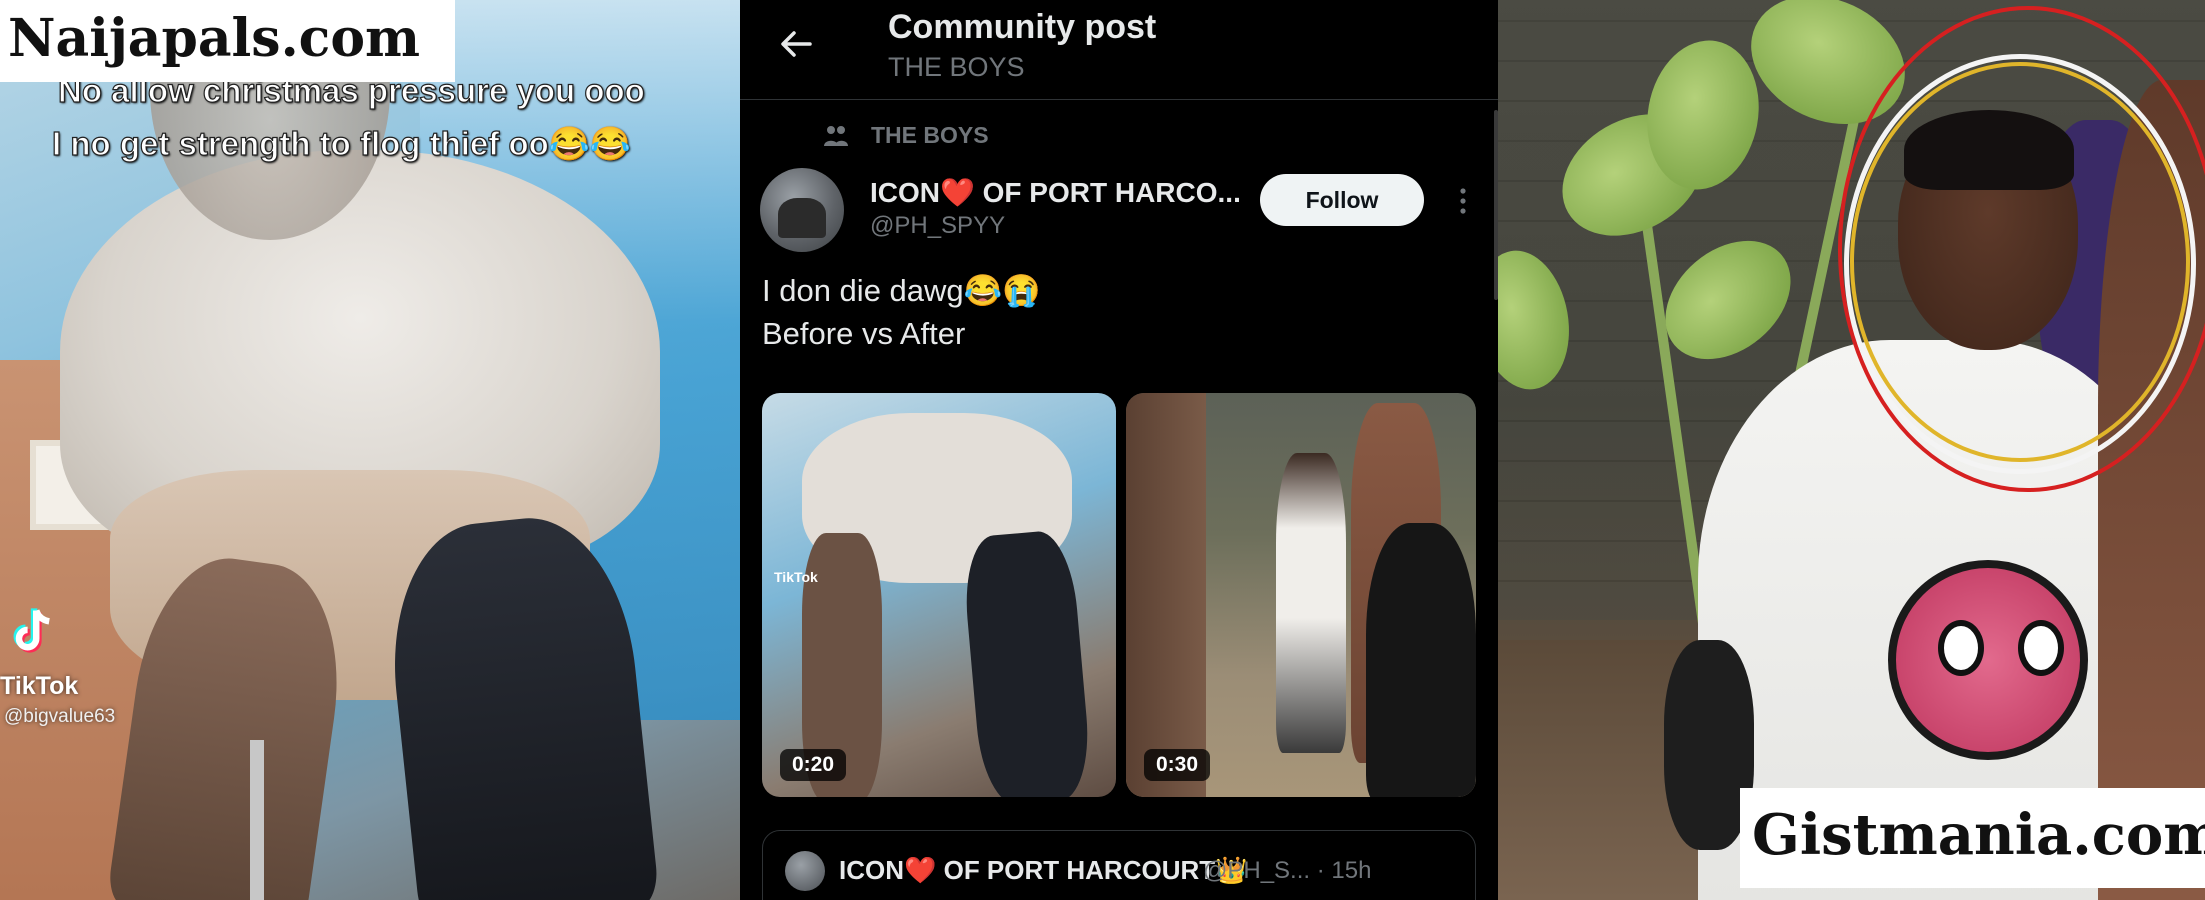 This screenshot has width=2205, height=900. I want to click on page-title: Community post, so click(1022, 27).